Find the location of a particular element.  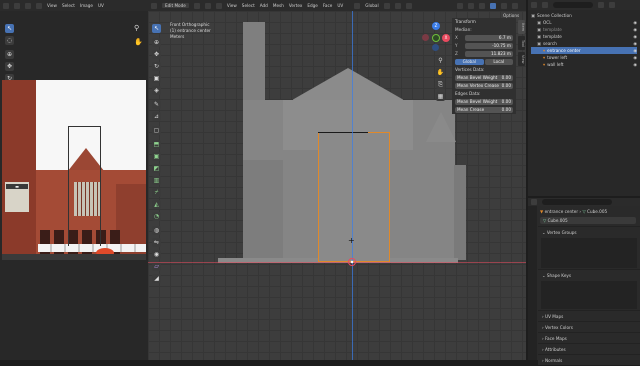

transform-title: Transform is located at coordinates (484, 22).